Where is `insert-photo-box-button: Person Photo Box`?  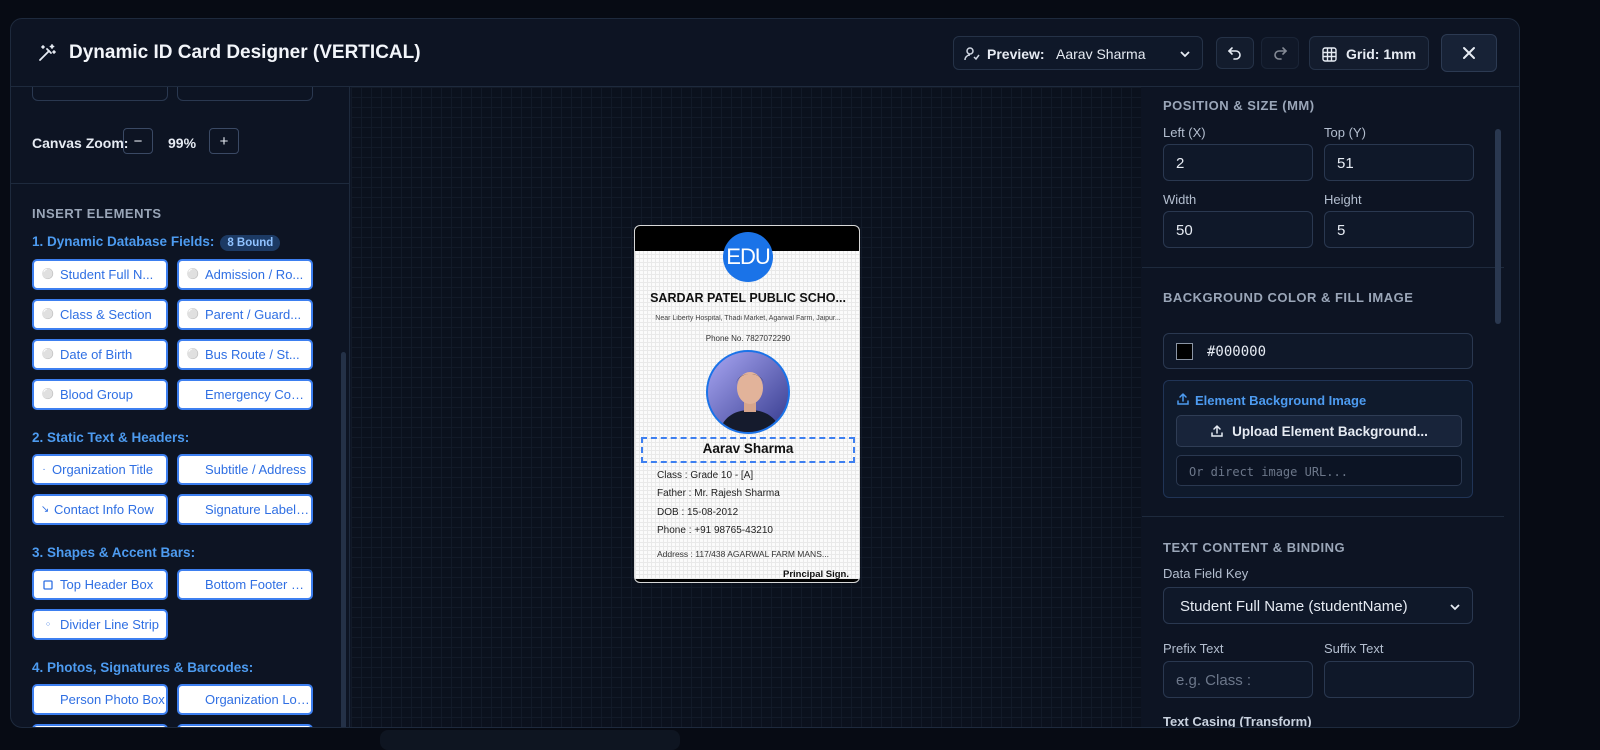
insert-photo-box-button: Person Photo Box is located at coordinates (100, 699).